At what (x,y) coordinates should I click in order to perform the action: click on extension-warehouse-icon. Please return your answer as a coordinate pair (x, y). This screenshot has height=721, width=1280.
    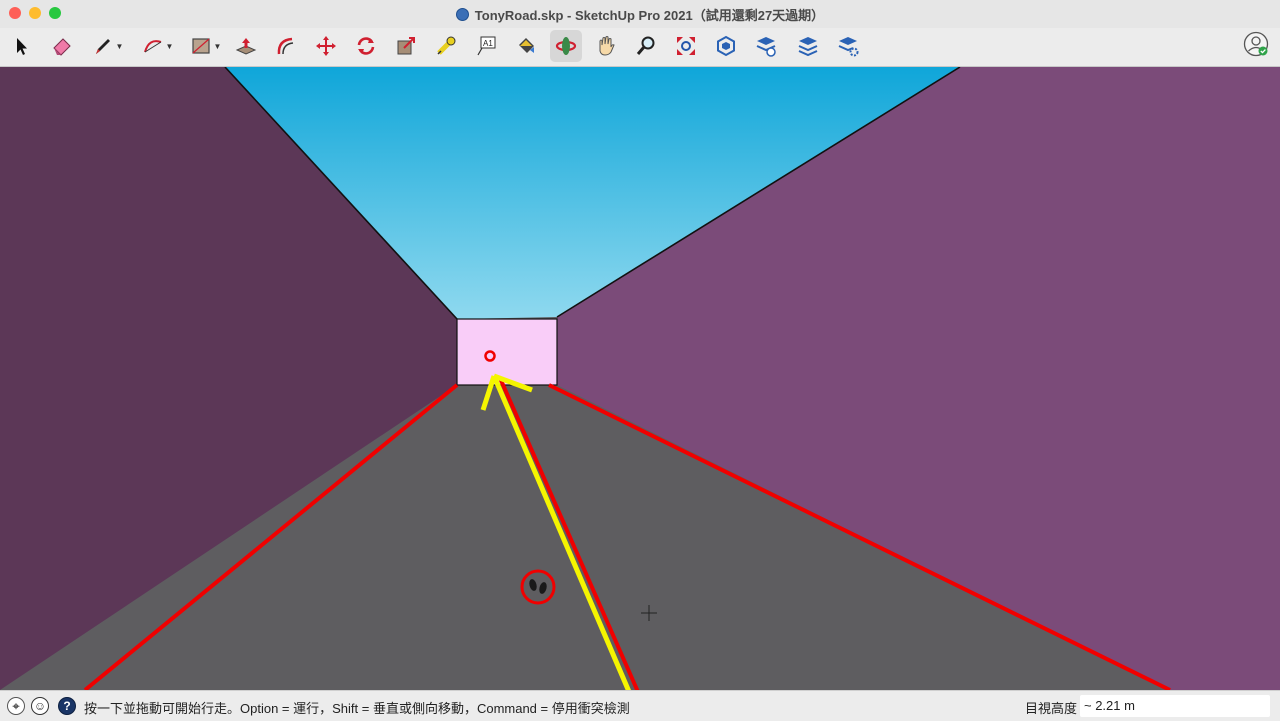
    Looking at the image, I should click on (766, 47).